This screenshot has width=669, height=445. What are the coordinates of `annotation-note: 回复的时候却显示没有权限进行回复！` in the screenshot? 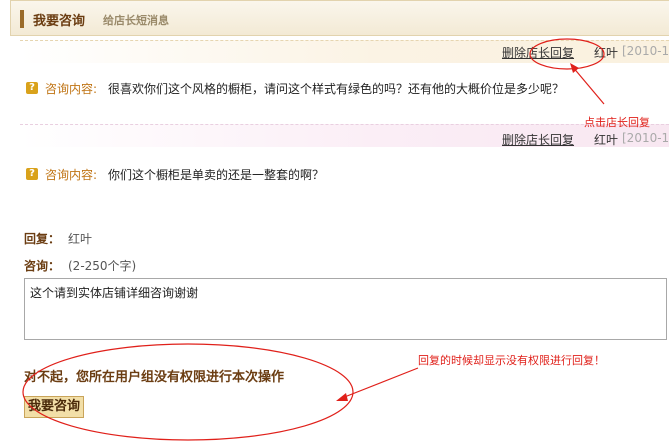 It's located at (511, 360).